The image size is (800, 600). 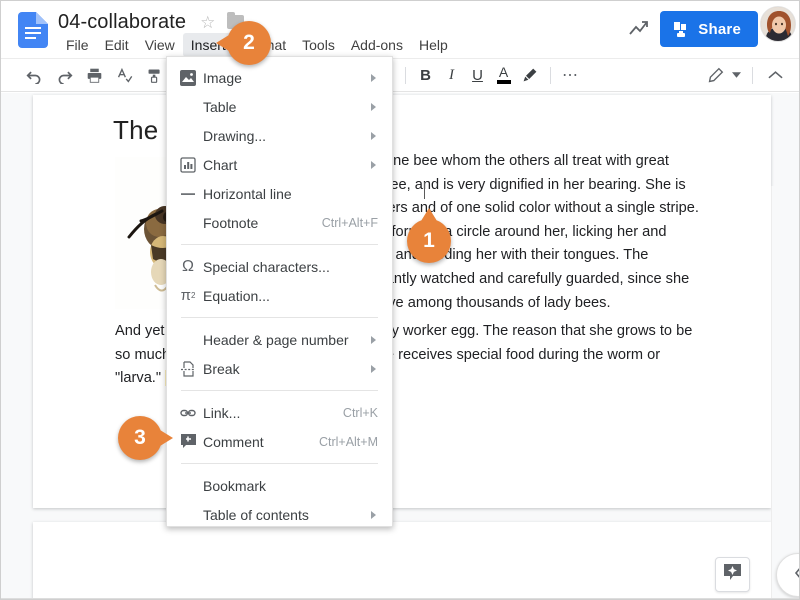 I want to click on callout-number: 1, so click(x=429, y=240).